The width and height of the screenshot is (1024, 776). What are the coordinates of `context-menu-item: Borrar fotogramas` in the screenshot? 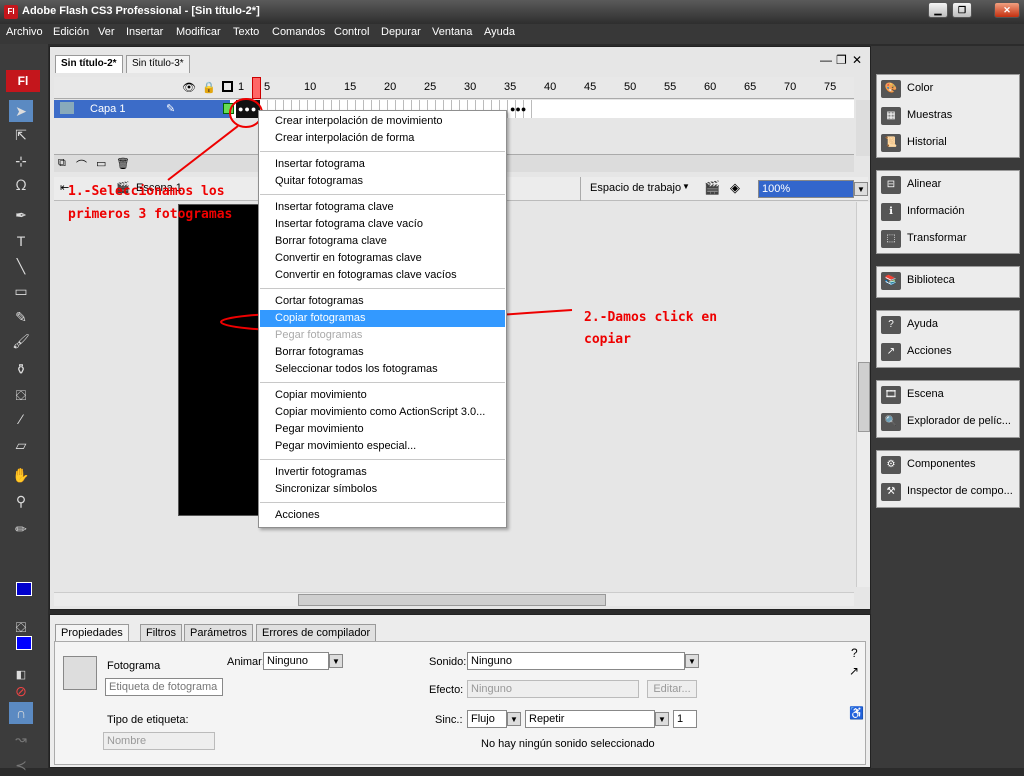 It's located at (382, 352).